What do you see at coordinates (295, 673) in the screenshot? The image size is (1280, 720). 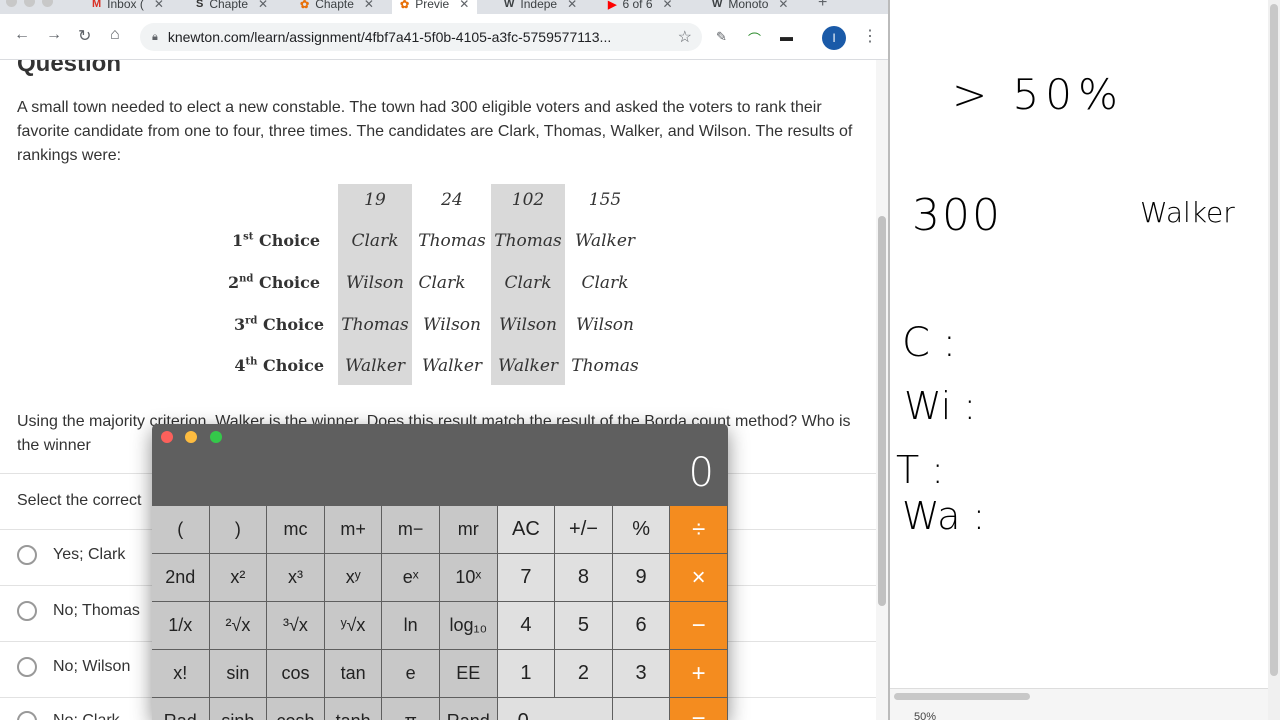 I see `calc-key: cos` at bounding box center [295, 673].